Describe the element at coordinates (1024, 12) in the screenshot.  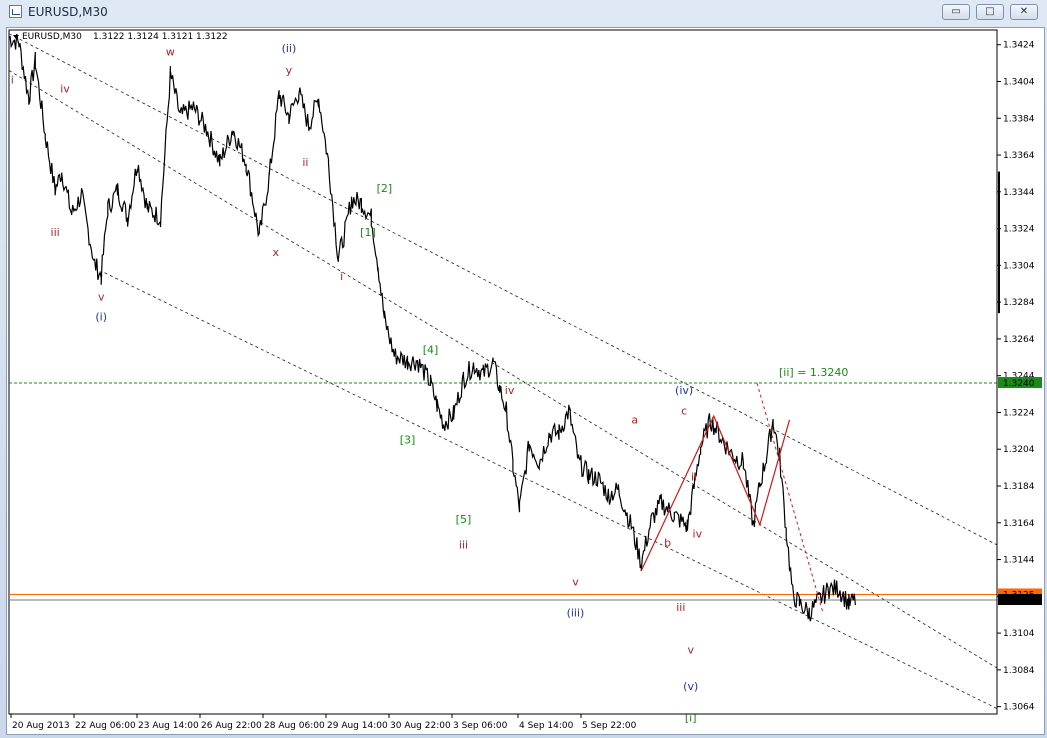
I see `close-button: ✕` at that location.